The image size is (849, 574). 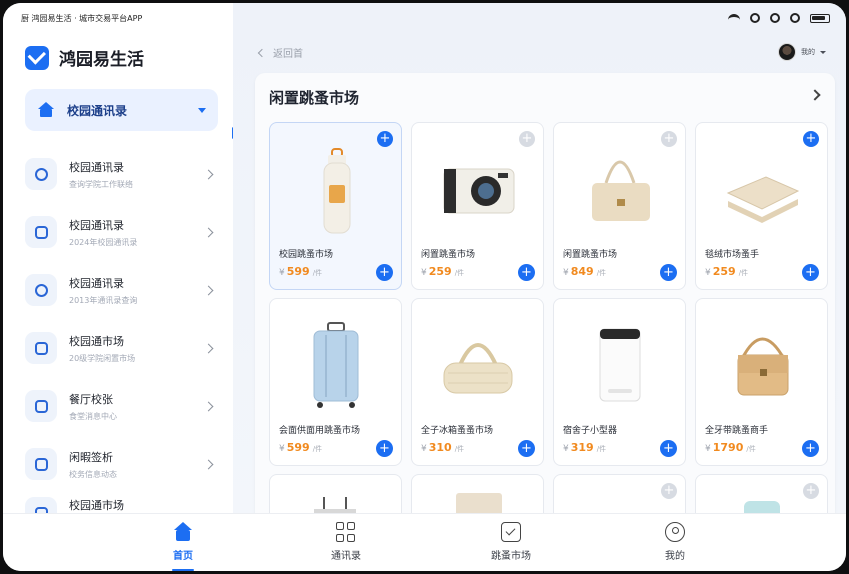 I want to click on woven-bag-image, so click(x=478, y=368).